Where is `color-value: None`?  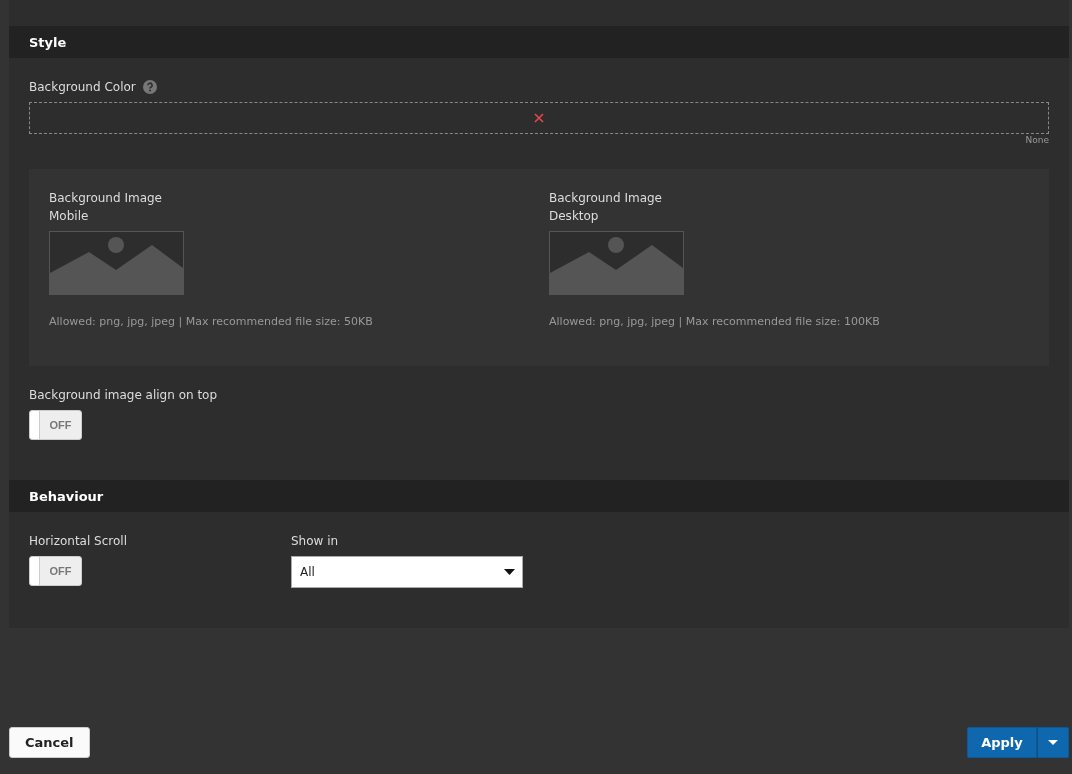 color-value: None is located at coordinates (1037, 140).